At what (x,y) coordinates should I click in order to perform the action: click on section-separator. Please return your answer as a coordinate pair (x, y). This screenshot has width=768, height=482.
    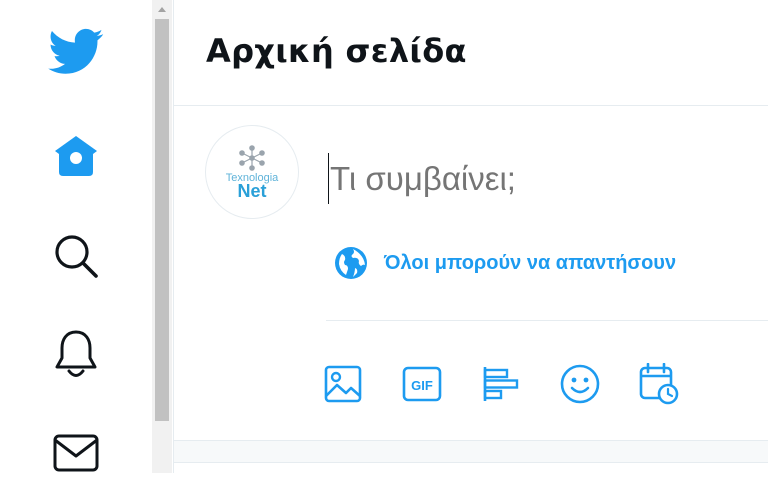
    Looking at the image, I should click on (471, 451).